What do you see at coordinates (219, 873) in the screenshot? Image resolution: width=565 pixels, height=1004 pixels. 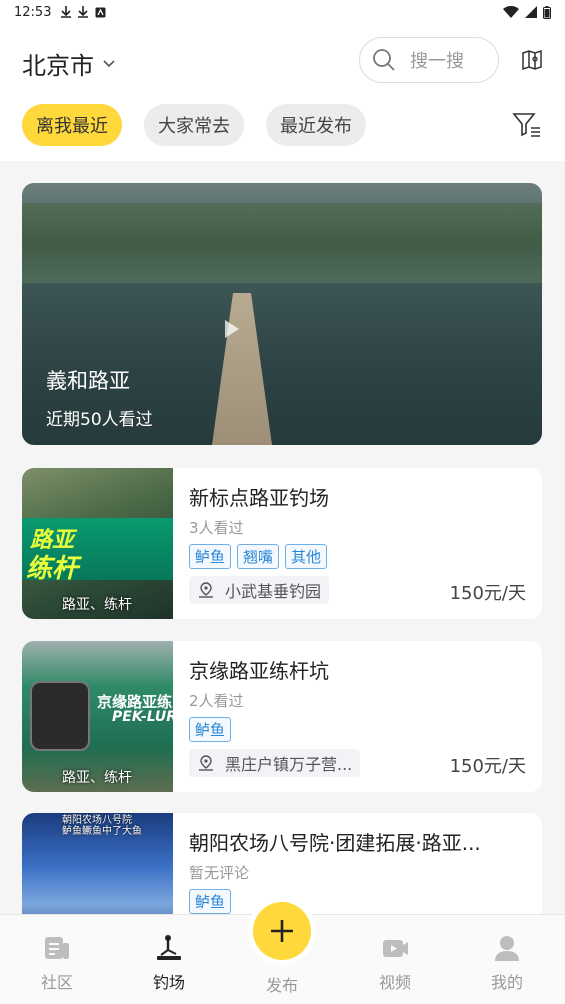 I see `spot-viewed: 暂无评论` at bounding box center [219, 873].